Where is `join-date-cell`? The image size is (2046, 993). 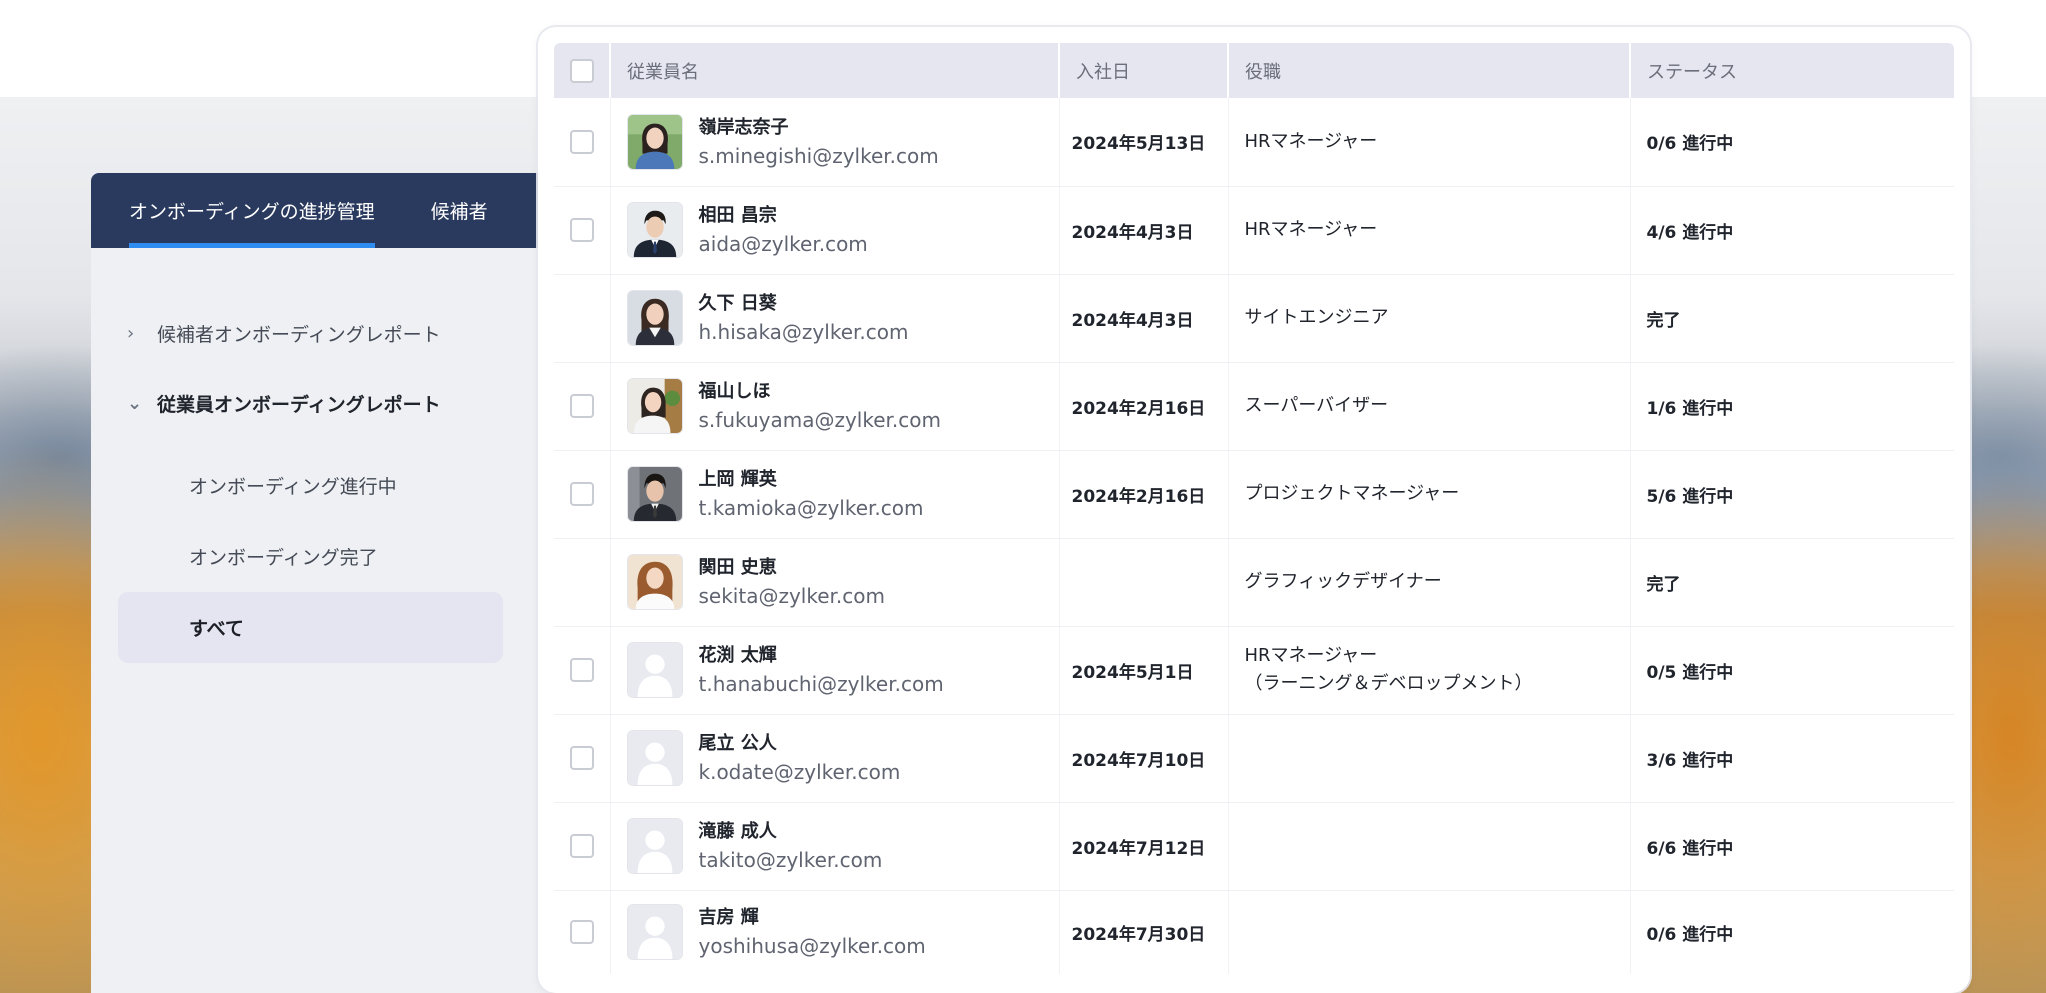 join-date-cell is located at coordinates (1144, 582).